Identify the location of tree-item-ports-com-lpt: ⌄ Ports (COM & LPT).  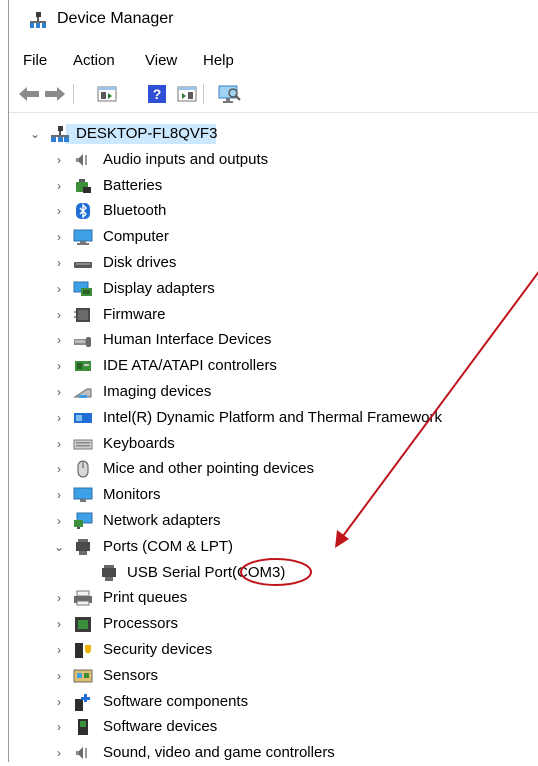
(273, 547).